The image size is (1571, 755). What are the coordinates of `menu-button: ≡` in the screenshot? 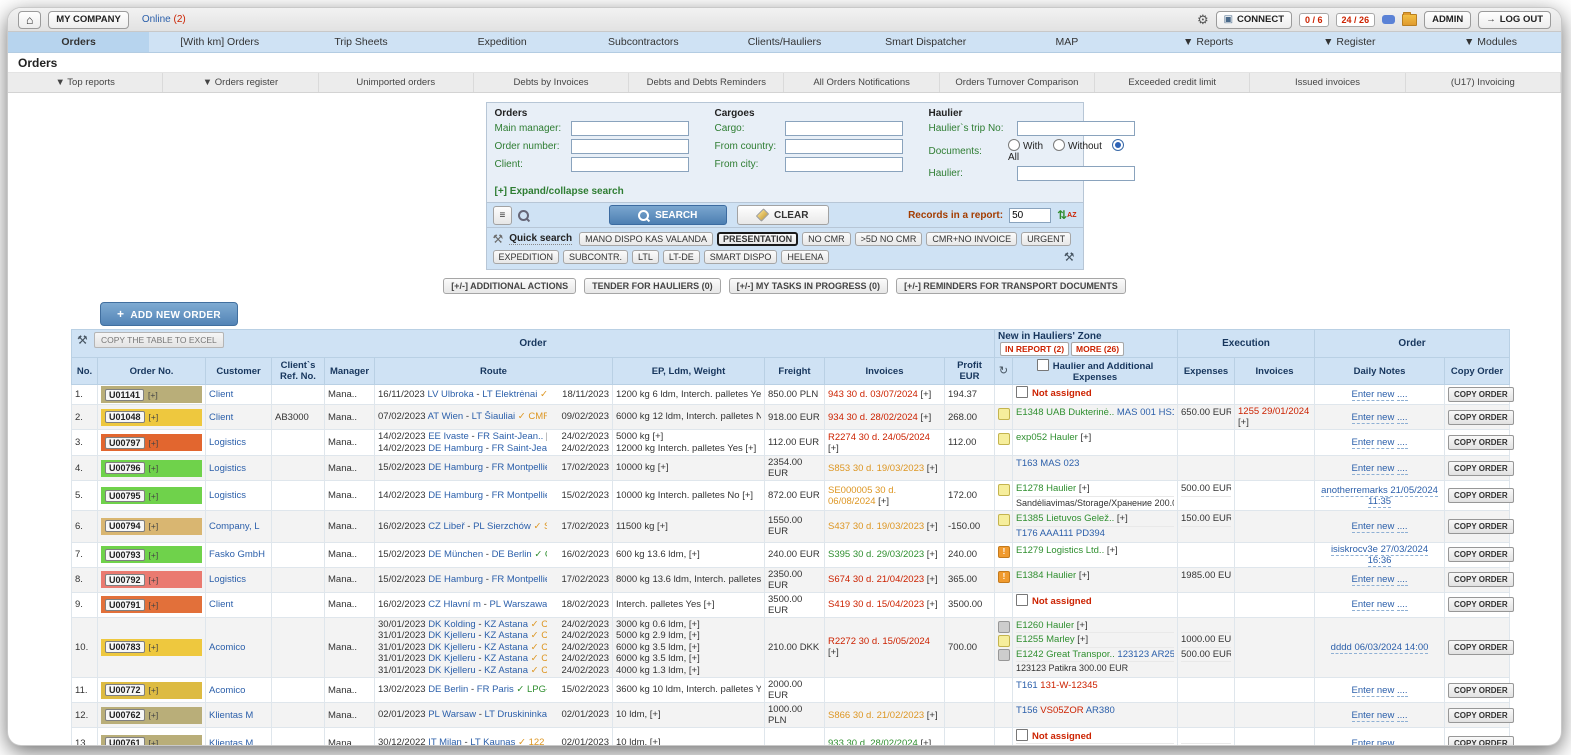 It's located at (502, 215).